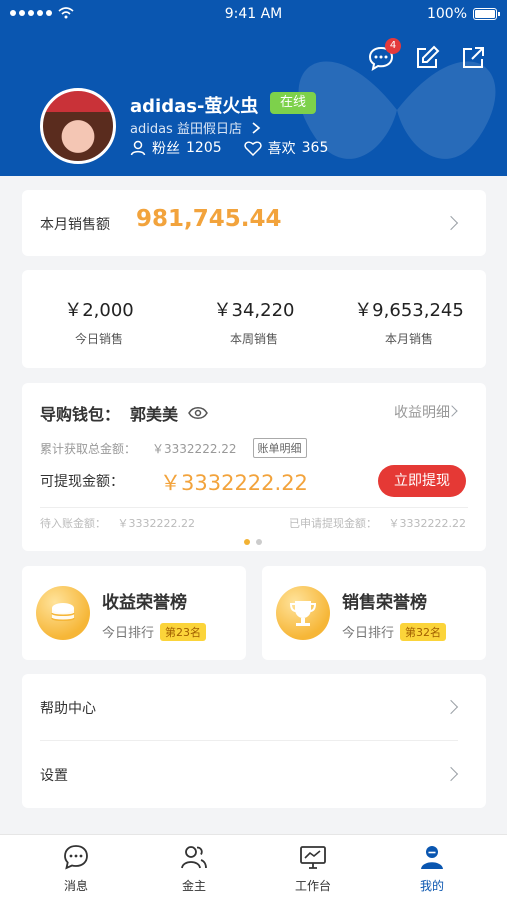 The width and height of the screenshot is (507, 900). I want to click on store-link: adidas 益田假日店, so click(196, 127).